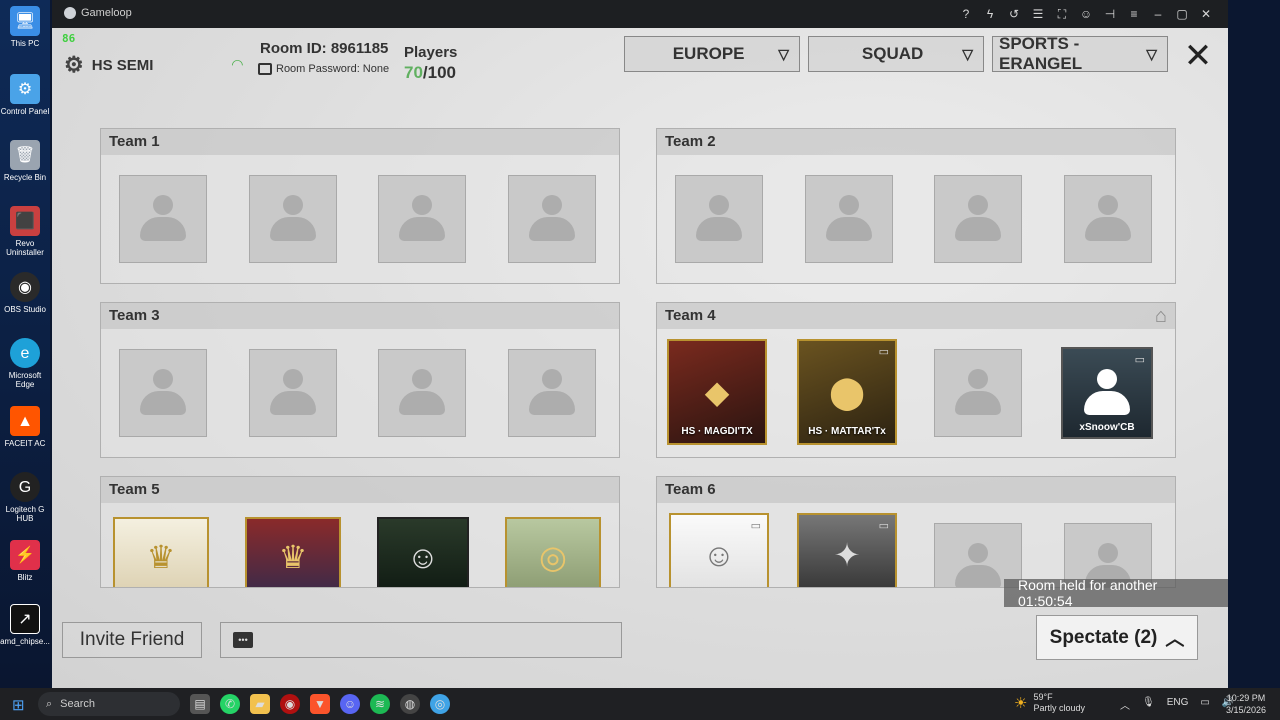 Image resolution: width=1280 pixels, height=720 pixels. I want to click on desktop-icon-control-panel: ⚙ Control Panel, so click(25, 95).